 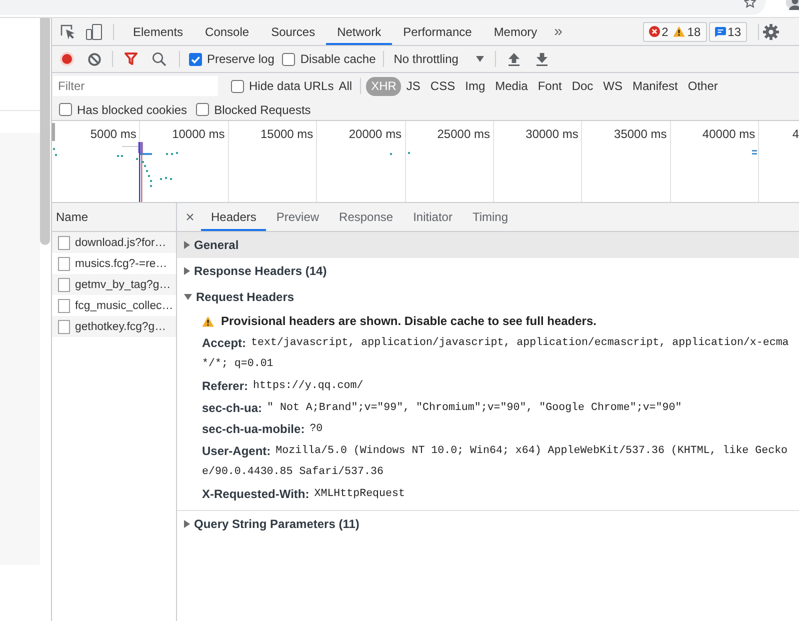 I want to click on panel-tab: Console, so click(x=227, y=31).